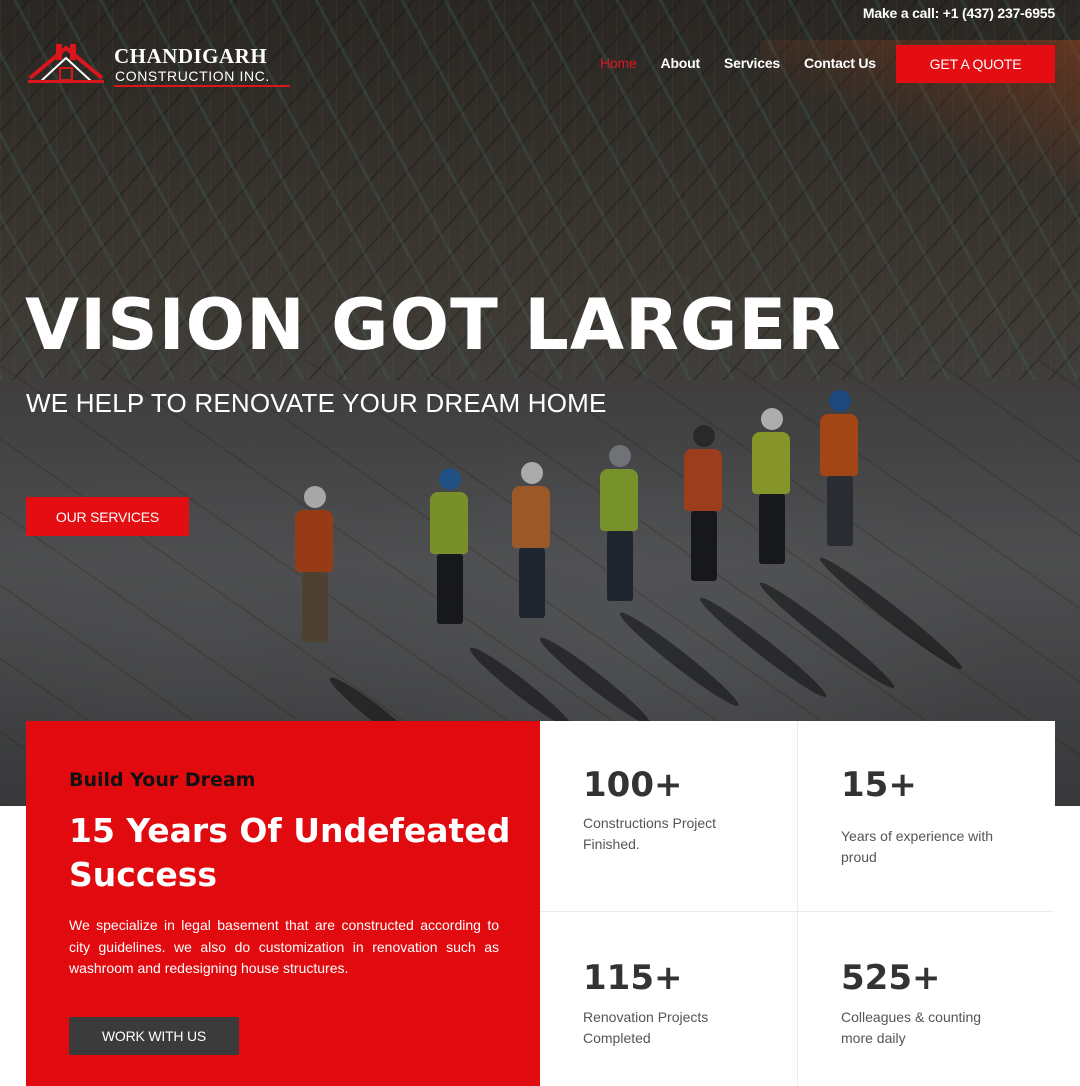 This screenshot has height=1086, width=1080. What do you see at coordinates (316, 403) in the screenshot?
I see `hero-subtitle: WE HELP TO RENOVATE YOUR DREAM HOME` at bounding box center [316, 403].